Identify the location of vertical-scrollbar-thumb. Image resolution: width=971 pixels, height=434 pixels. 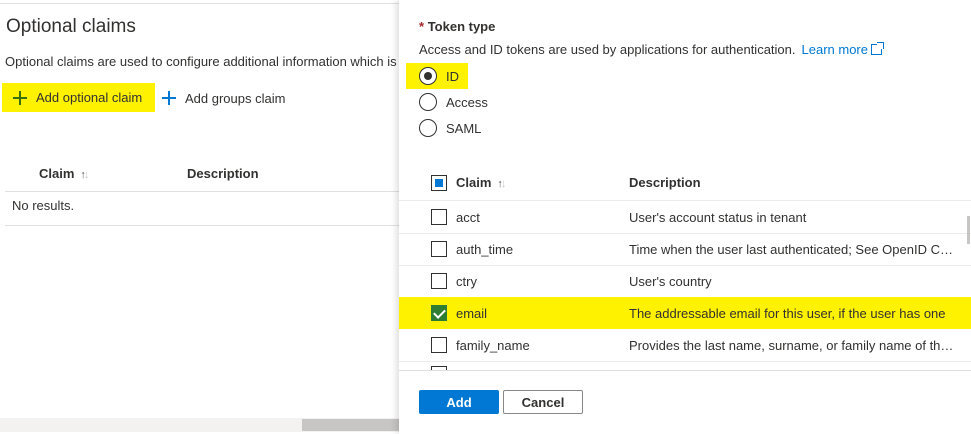
(968, 230).